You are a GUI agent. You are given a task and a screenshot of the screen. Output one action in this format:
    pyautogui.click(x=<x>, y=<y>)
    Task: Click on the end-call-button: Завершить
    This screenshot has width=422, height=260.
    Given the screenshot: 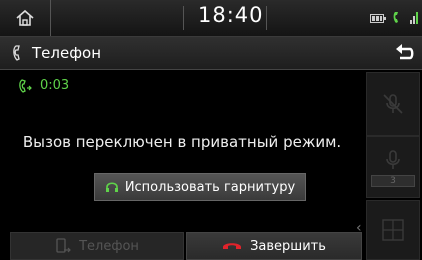 What is the action you would take?
    pyautogui.click(x=274, y=246)
    